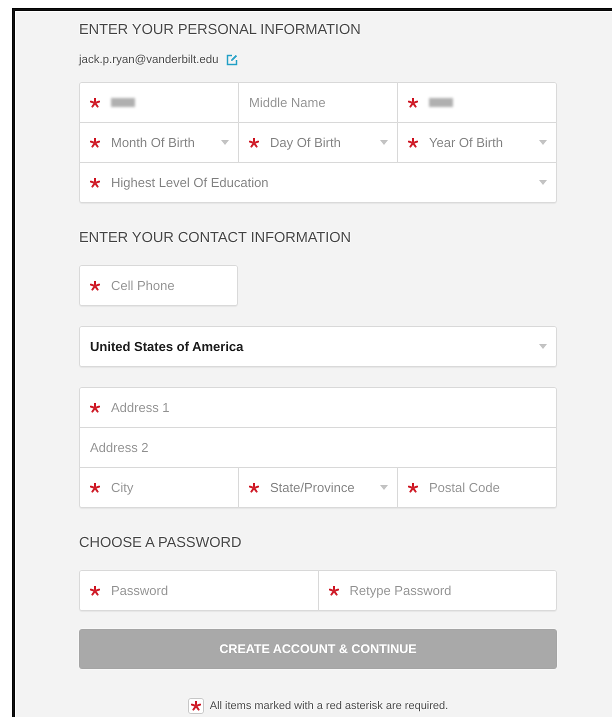  Describe the element at coordinates (448, 590) in the screenshot. I see `password-field: Retype Password` at that location.